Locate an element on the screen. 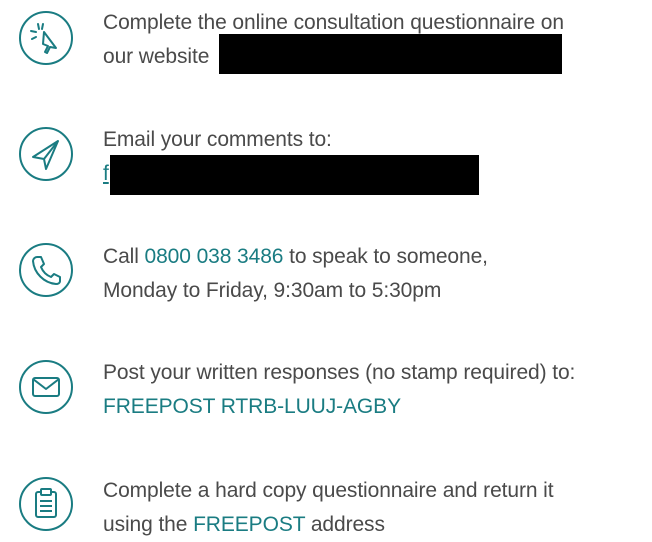  phone-icon is located at coordinates (46, 270).